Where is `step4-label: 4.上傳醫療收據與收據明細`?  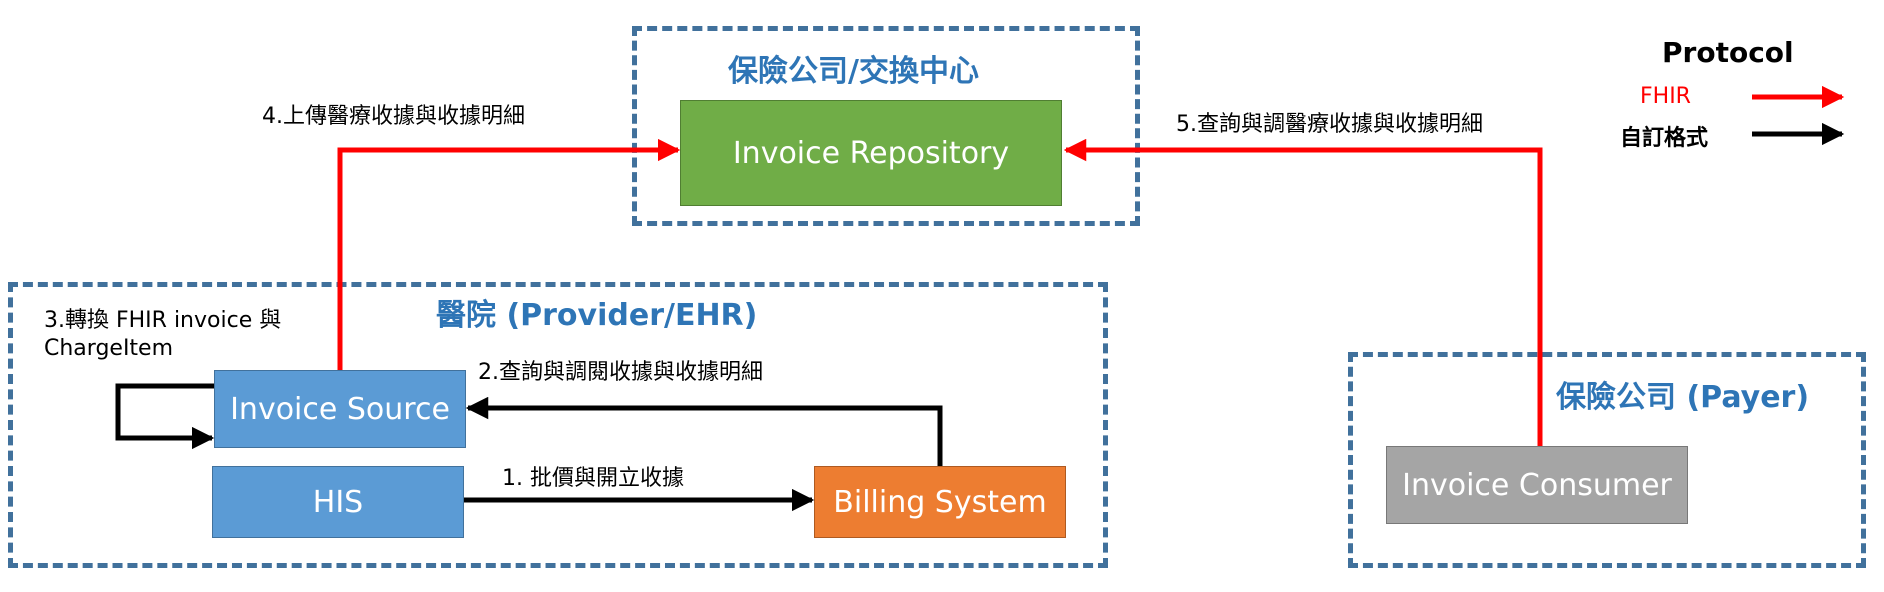
step4-label: 4.上傳醫療收據與收據明細 is located at coordinates (393, 116).